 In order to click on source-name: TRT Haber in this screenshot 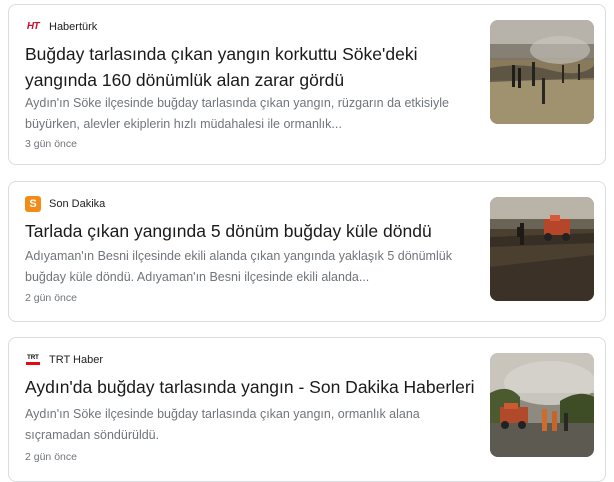, I will do `click(76, 360)`.